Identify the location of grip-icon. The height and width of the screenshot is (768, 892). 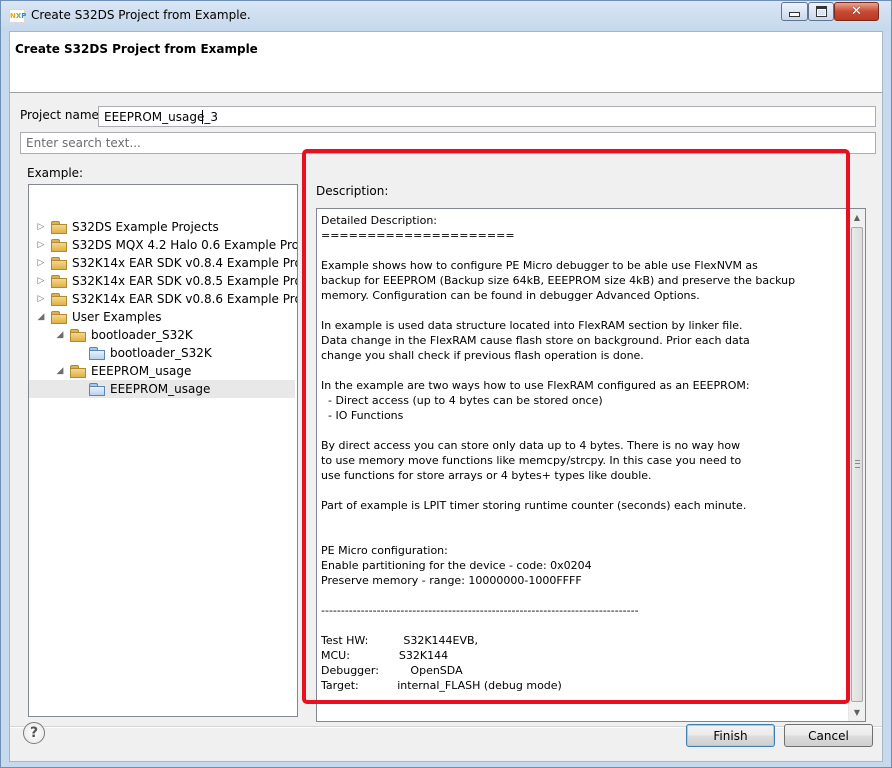
(857, 464).